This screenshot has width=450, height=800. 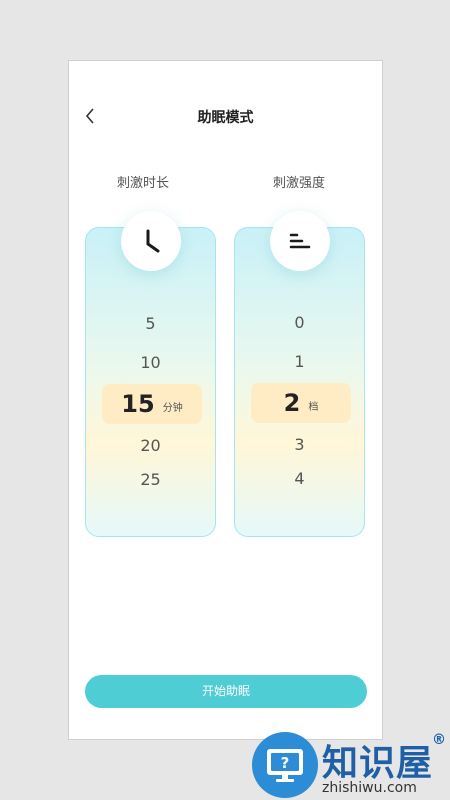 I want to click on clock-icon, so click(x=153, y=241).